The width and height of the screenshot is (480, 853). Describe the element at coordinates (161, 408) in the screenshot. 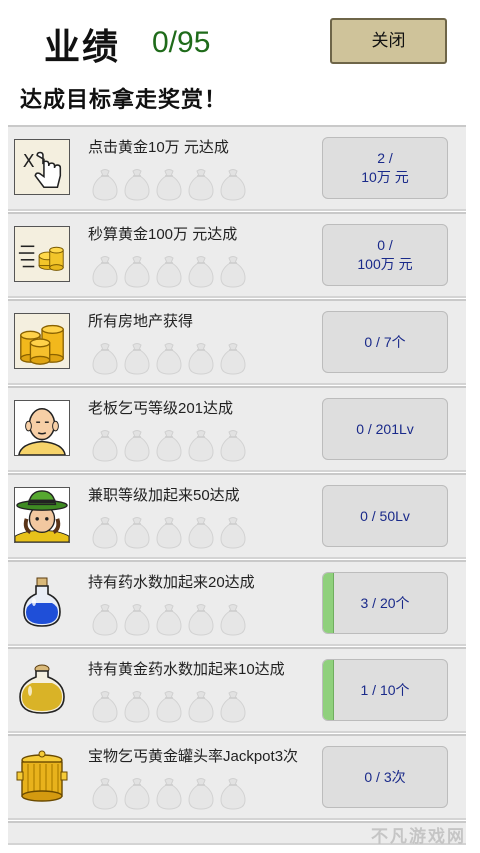

I see `achievement-label: 老板乞丐等级201达成` at that location.